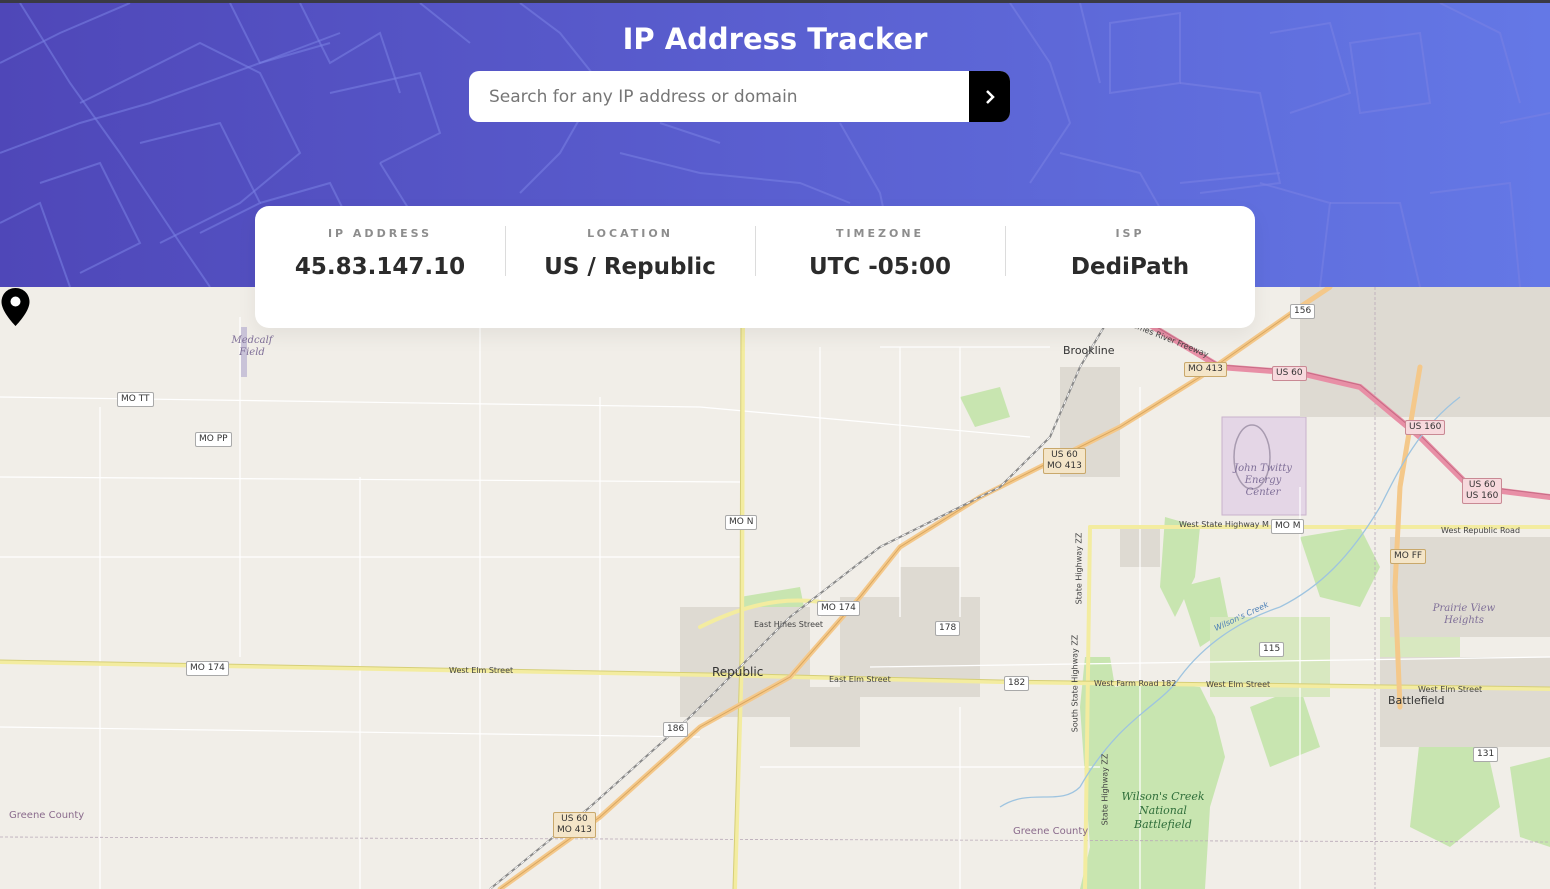  Describe the element at coordinates (789, 624) in the screenshot. I see `street-label: East Hines Street` at that location.